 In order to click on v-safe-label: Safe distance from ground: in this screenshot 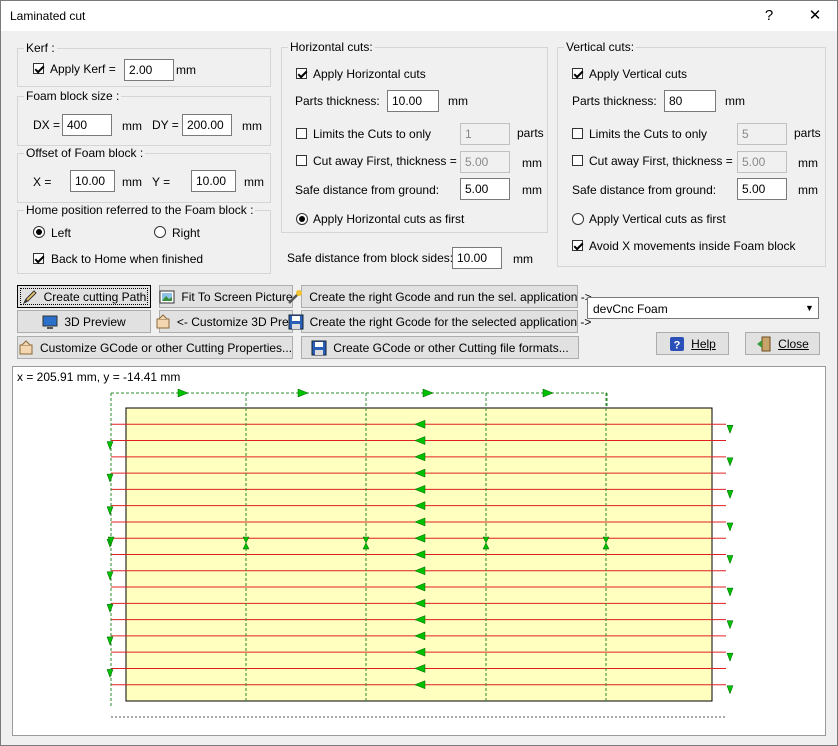, I will do `click(644, 190)`.